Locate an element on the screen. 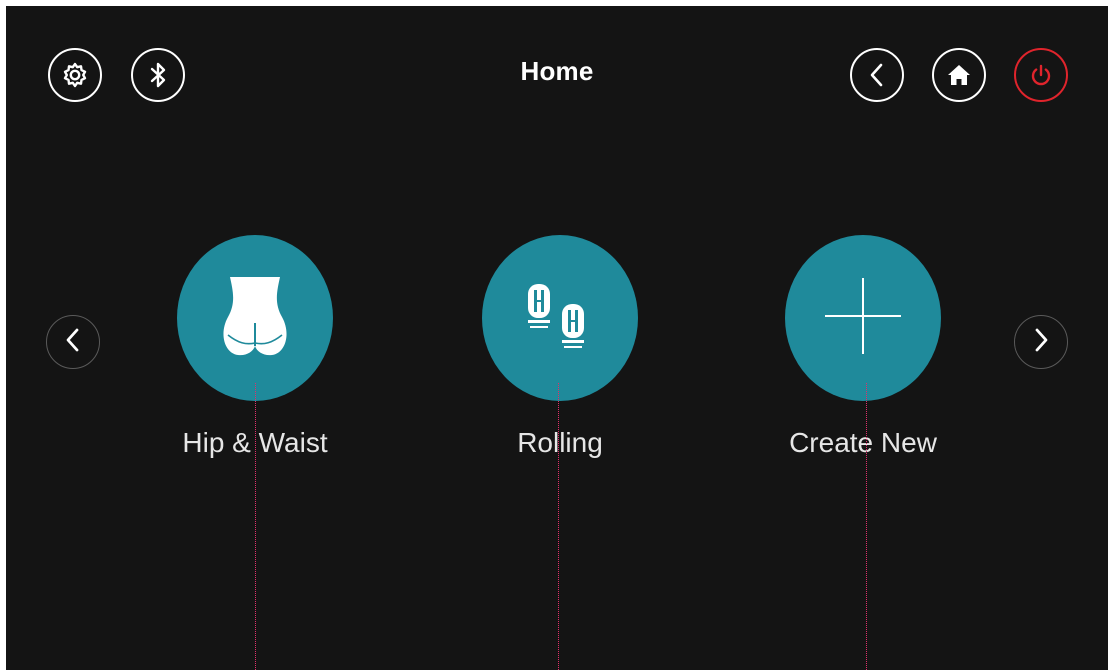  chevron-right-icon is located at coordinates (1041, 342).